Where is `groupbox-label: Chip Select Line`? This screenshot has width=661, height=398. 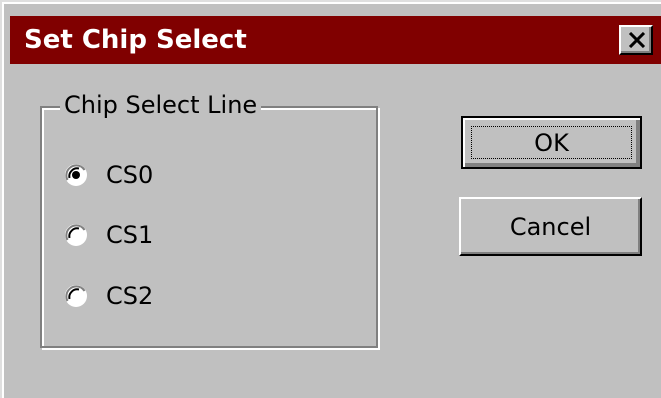 groupbox-label: Chip Select Line is located at coordinates (161, 105).